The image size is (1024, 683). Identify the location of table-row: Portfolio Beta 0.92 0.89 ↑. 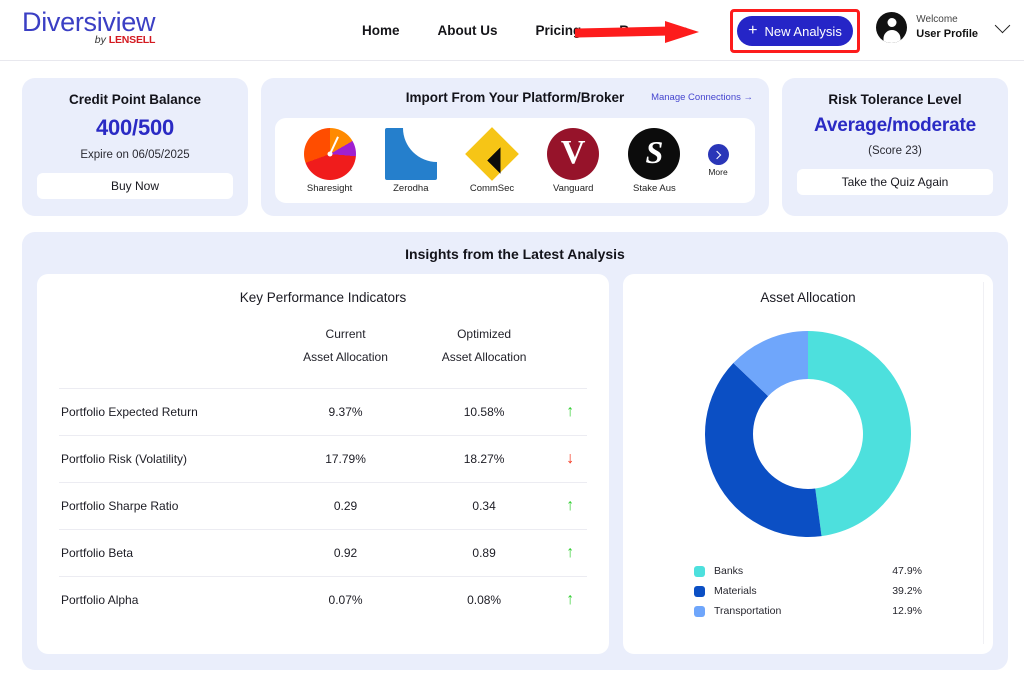
(323, 552).